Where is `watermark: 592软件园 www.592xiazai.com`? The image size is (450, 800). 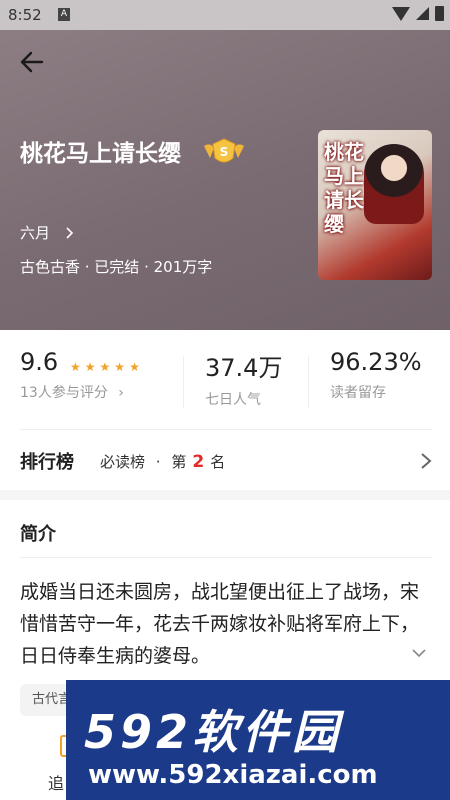 watermark: 592软件园 www.592xiazai.com is located at coordinates (258, 740).